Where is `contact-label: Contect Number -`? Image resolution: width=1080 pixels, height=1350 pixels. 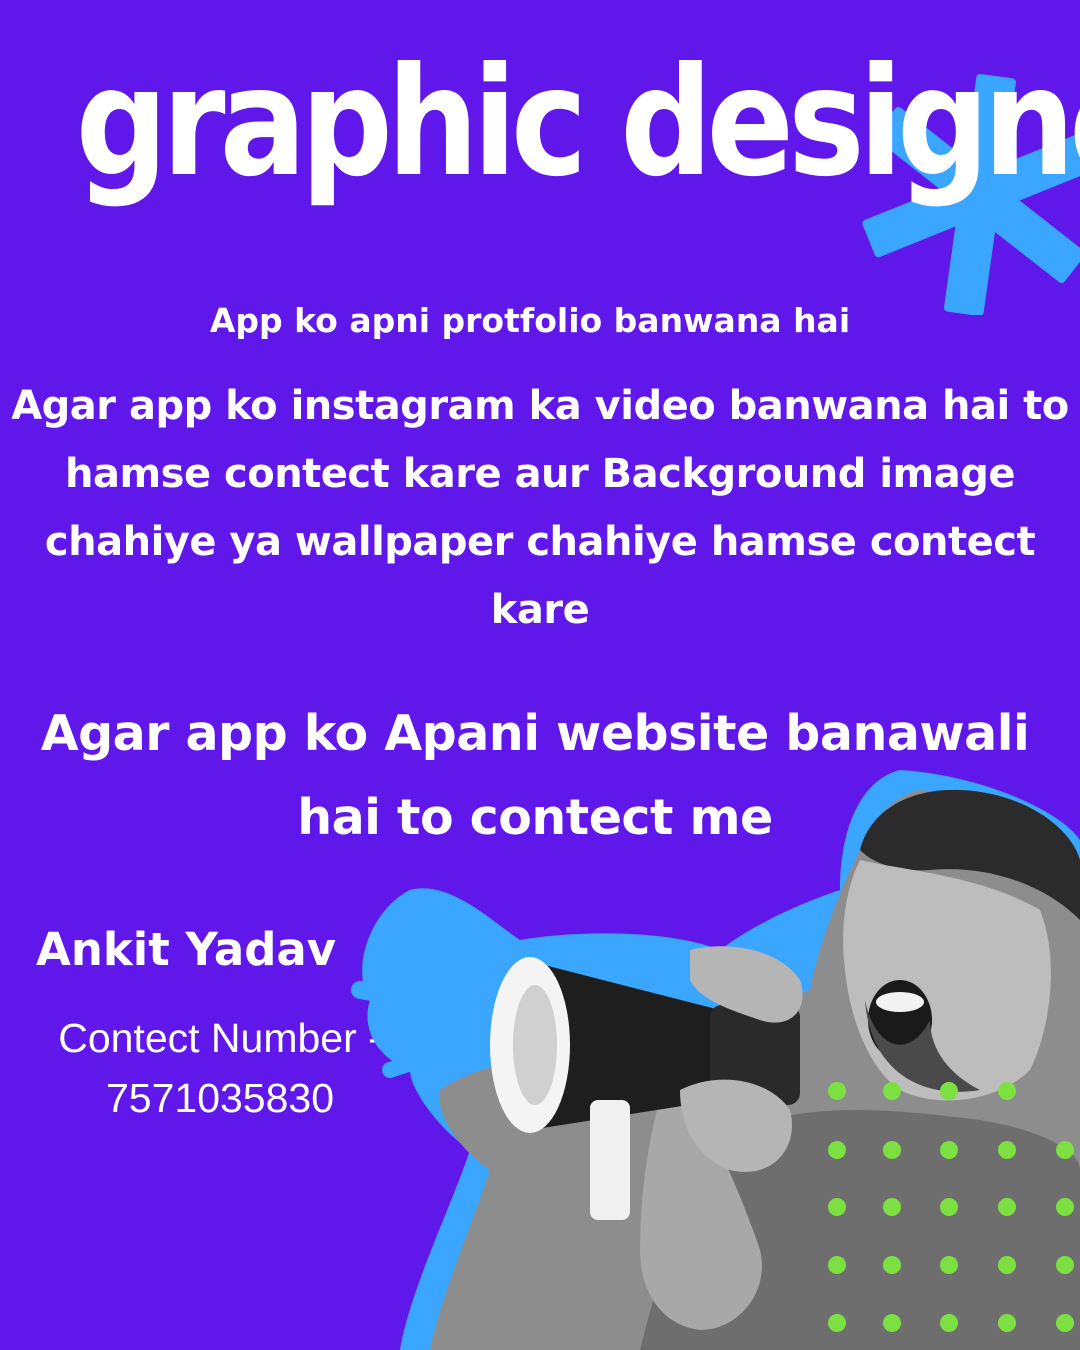
contact-label: Contect Number - is located at coordinates (220, 1038).